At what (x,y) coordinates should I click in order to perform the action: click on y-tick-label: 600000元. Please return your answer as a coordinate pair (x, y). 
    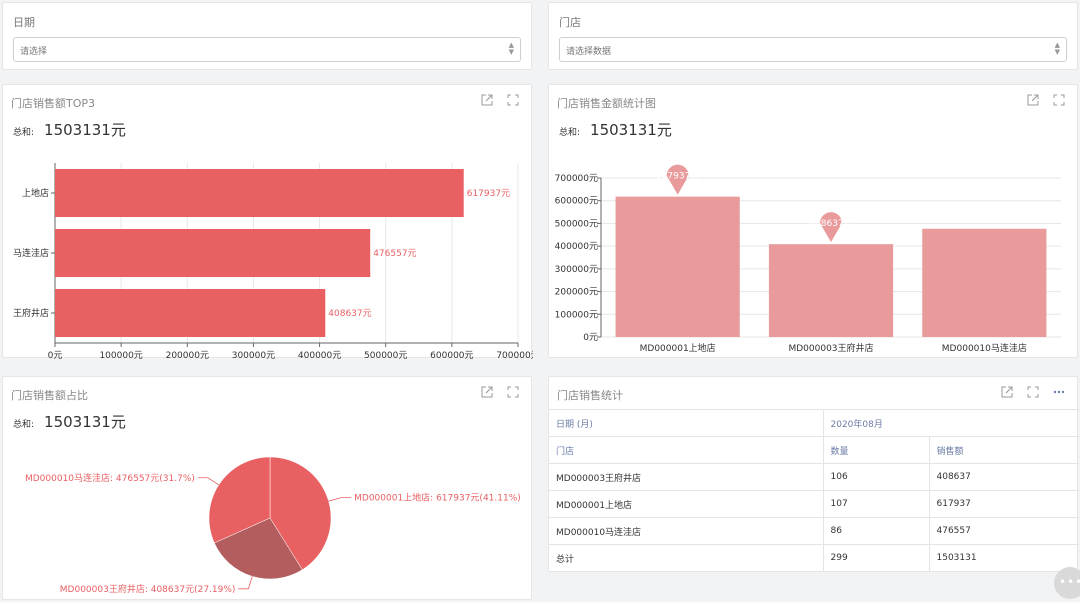
    Looking at the image, I should click on (576, 202).